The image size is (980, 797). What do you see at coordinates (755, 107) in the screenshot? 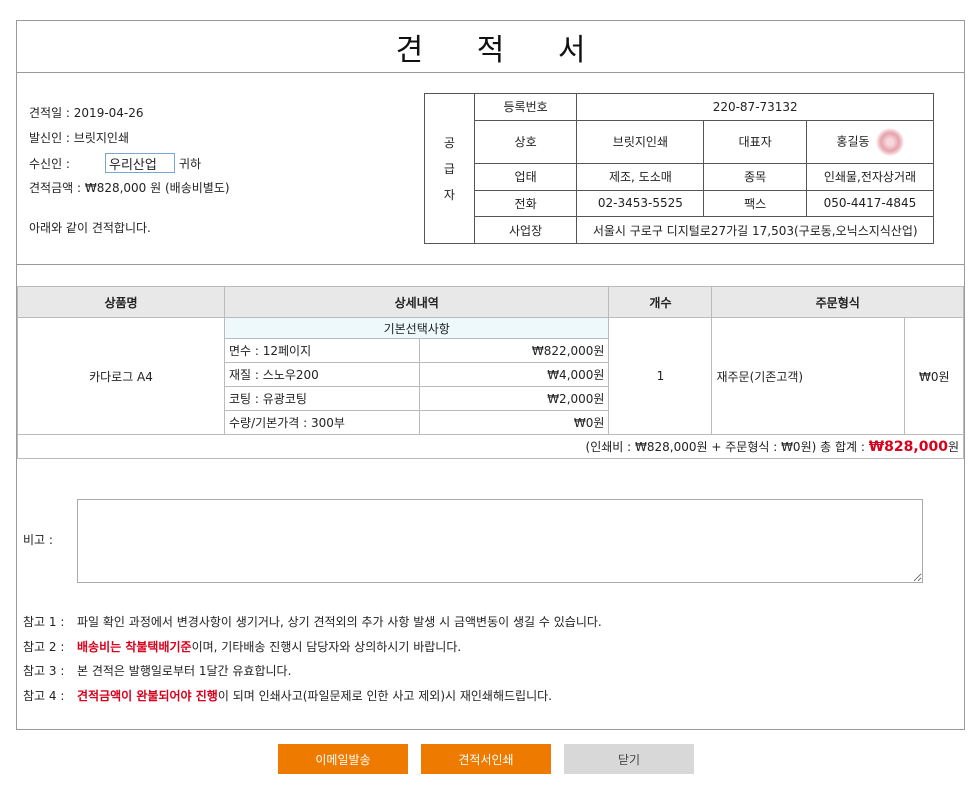
I see `reg-no-value: 220-87-73132` at bounding box center [755, 107].